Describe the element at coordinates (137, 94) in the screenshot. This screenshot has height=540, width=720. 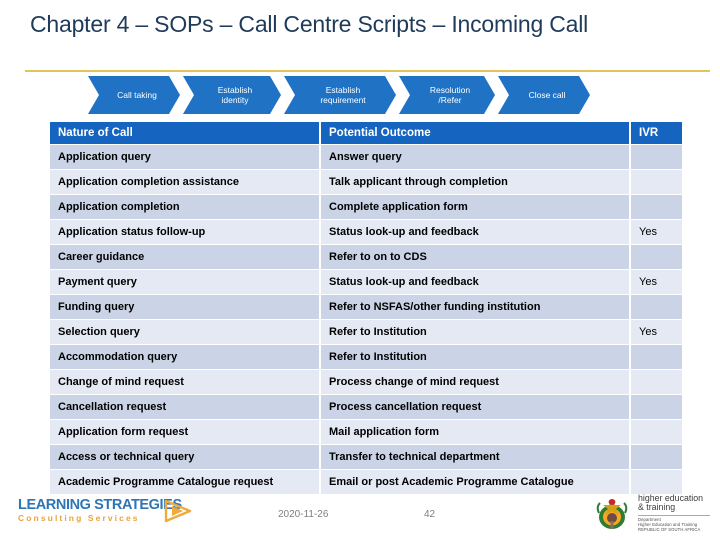
I see `process-step-label: Call taking` at that location.